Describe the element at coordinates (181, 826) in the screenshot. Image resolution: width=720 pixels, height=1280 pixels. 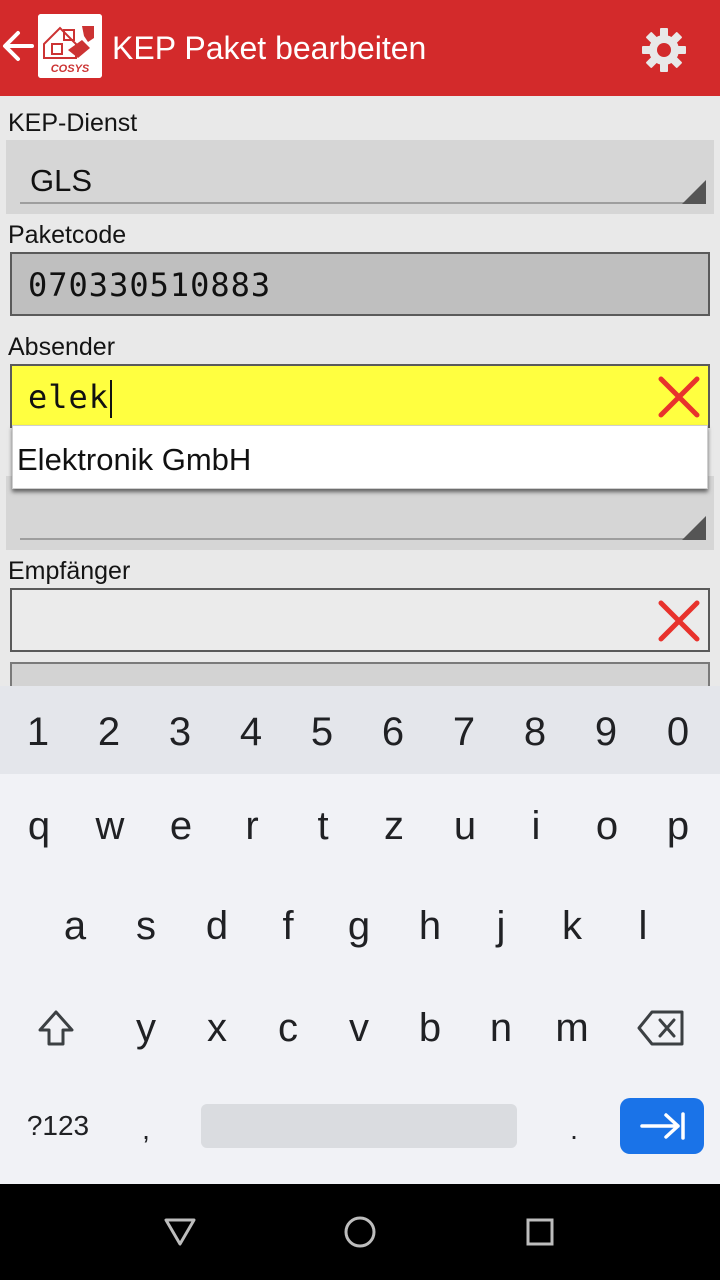
I see `key-e: e` at that location.